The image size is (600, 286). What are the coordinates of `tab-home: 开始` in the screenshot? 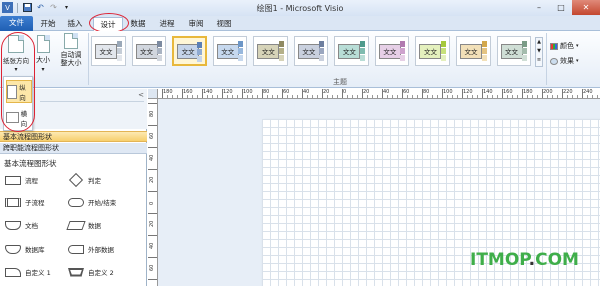 It's located at (48, 24).